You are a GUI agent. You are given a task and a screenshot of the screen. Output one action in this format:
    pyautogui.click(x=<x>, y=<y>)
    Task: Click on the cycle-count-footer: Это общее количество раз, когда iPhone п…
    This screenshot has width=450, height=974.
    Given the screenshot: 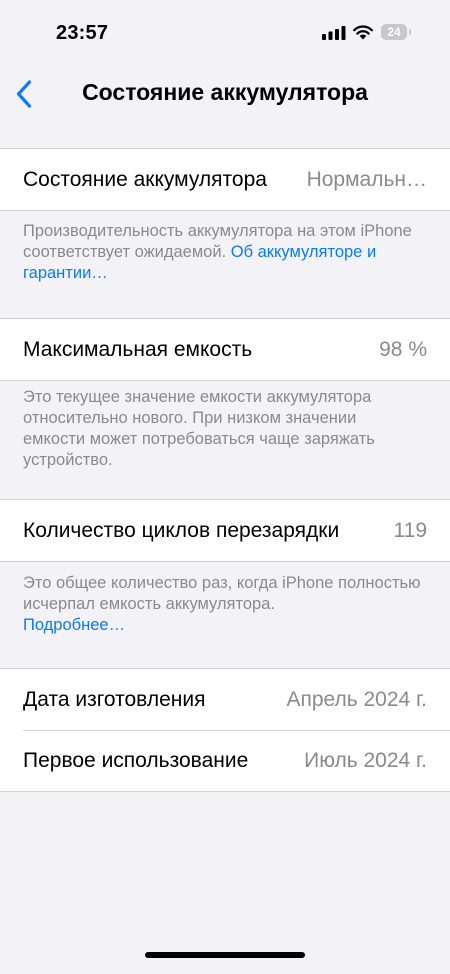 What is the action you would take?
    pyautogui.click(x=223, y=604)
    